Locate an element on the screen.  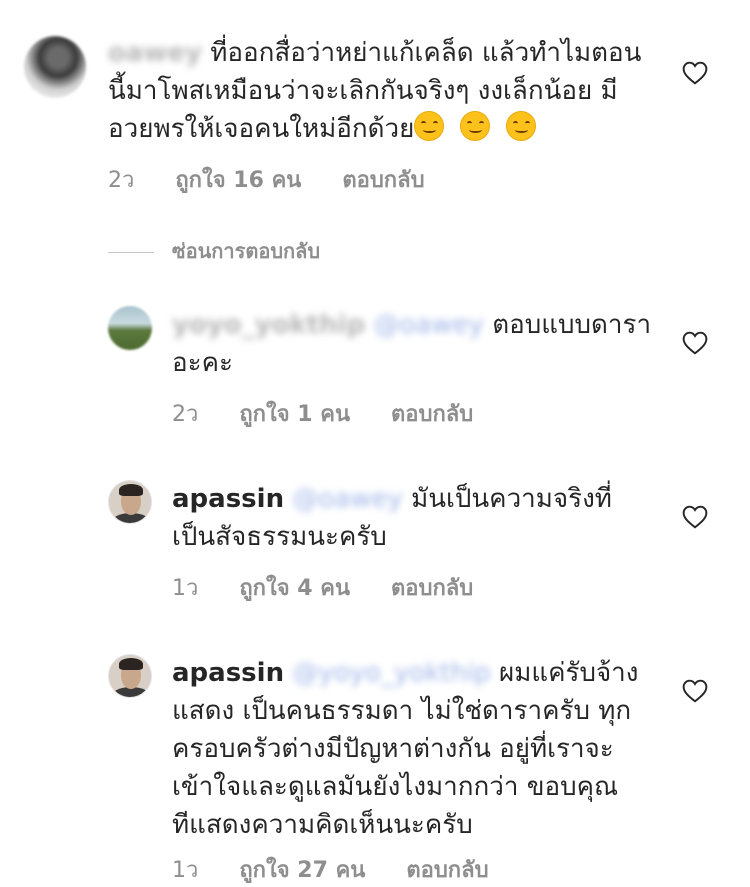
reply-text-line-2: เป็นสัจธรรมนะครับ is located at coordinates (279, 537).